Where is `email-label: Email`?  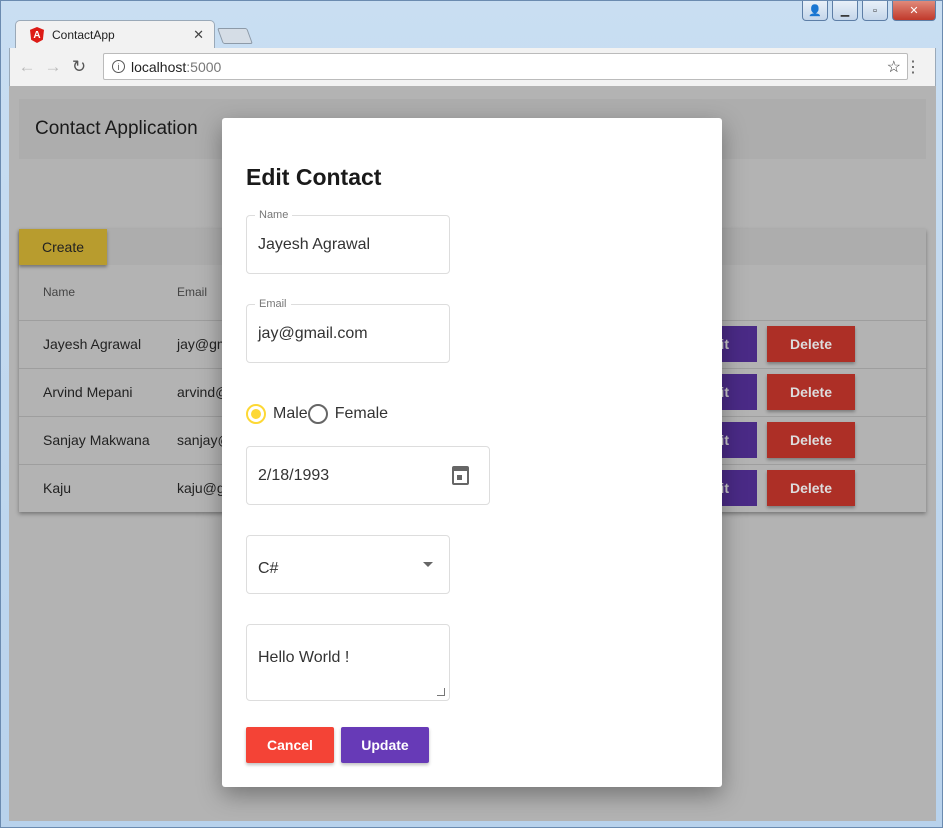 email-label: Email is located at coordinates (273, 304).